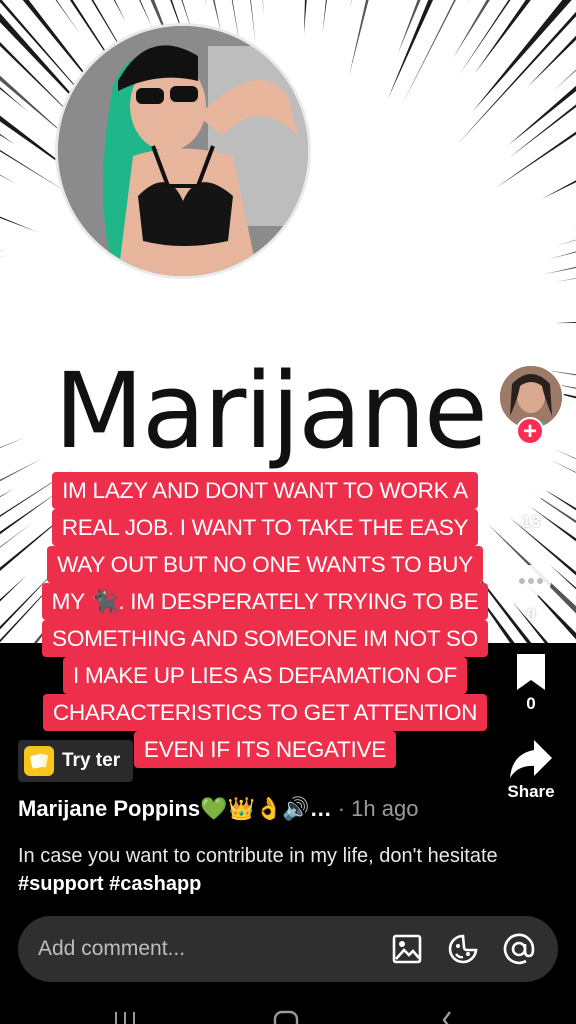 The width and height of the screenshot is (576, 1024). Describe the element at coordinates (204, 949) in the screenshot. I see `comment-input` at that location.